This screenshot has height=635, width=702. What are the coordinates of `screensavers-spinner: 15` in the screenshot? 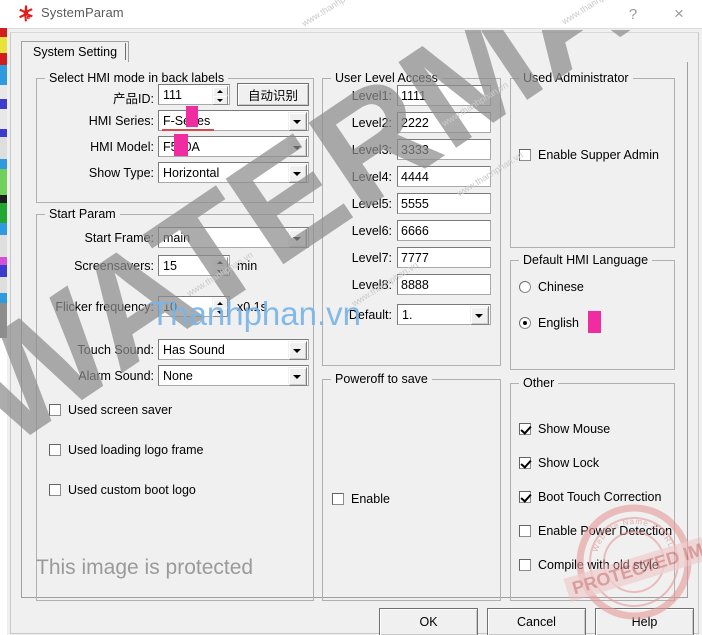 It's located at (194, 265).